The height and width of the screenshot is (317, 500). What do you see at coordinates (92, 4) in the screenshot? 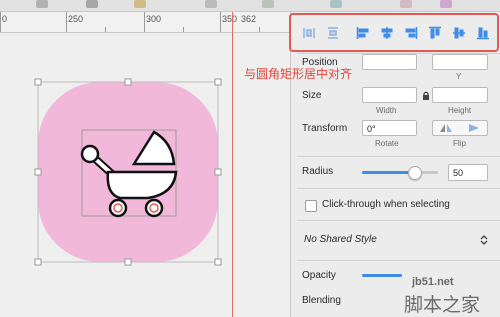
I see `text-tool-icon` at bounding box center [92, 4].